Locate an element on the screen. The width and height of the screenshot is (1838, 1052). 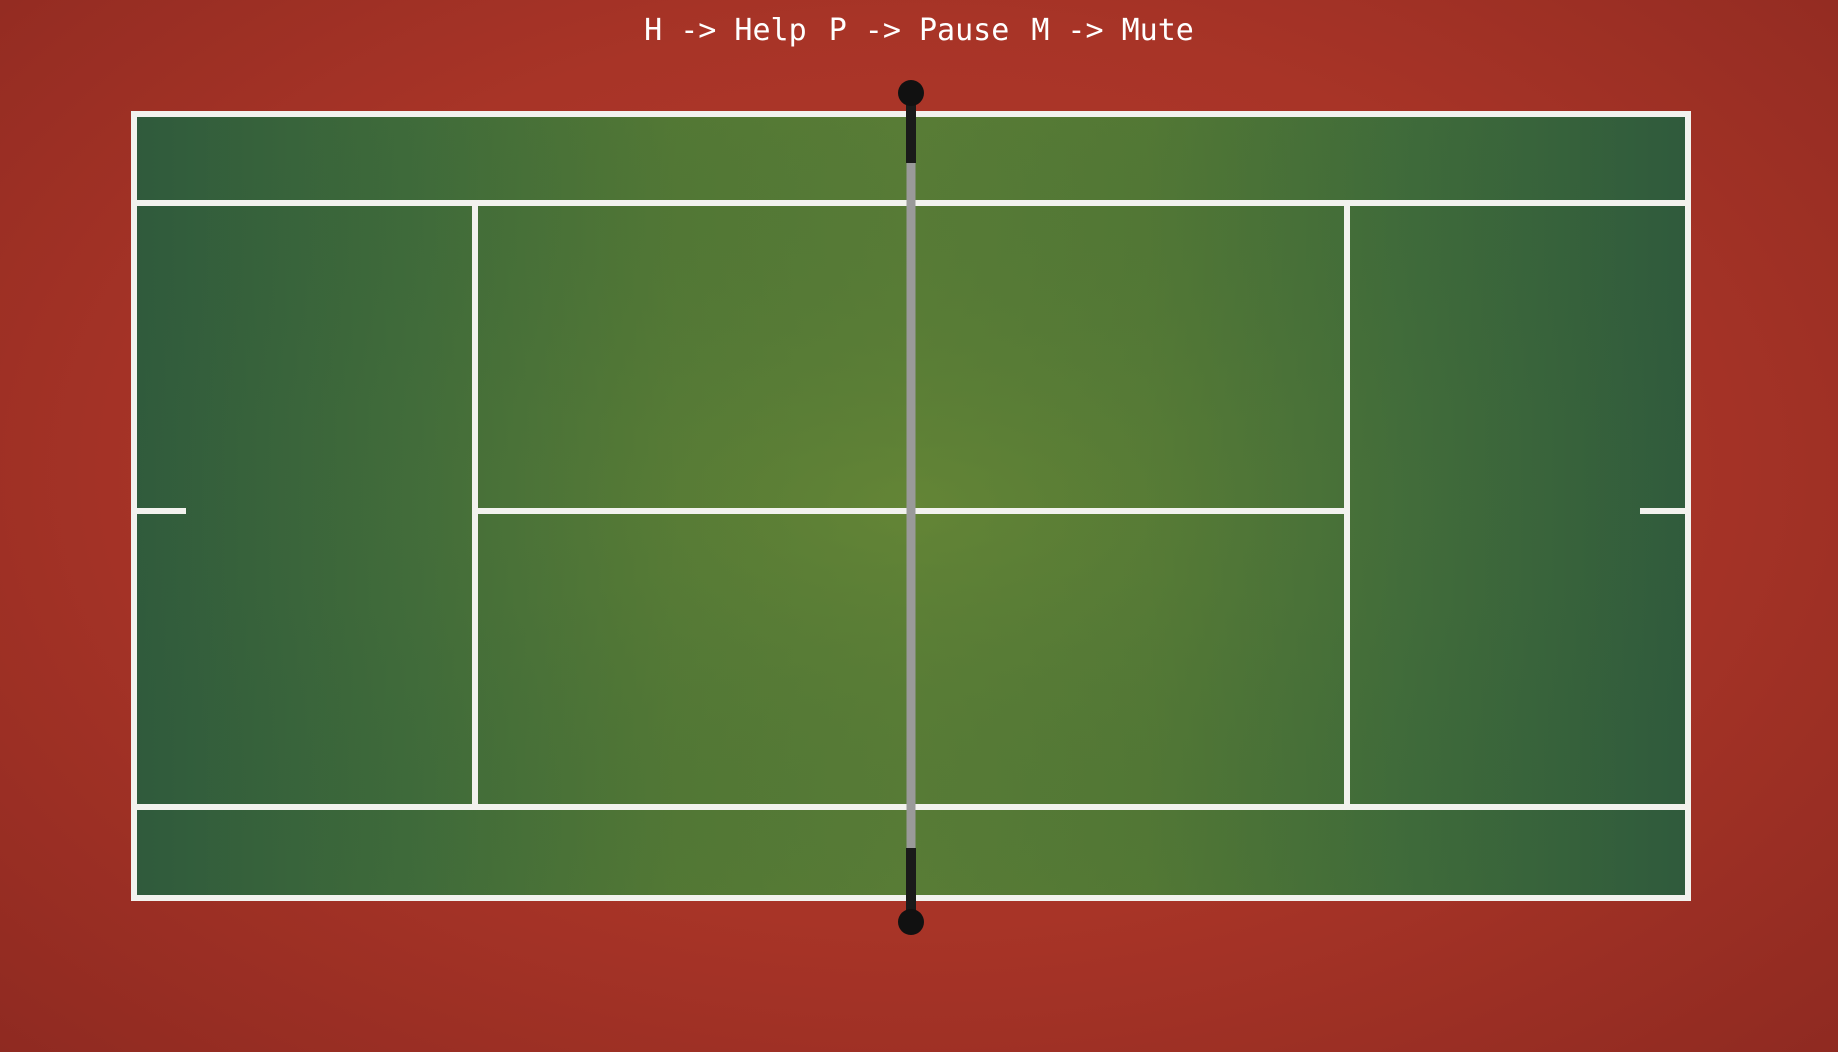
help-shortcut: H -> Help is located at coordinates (725, 30).